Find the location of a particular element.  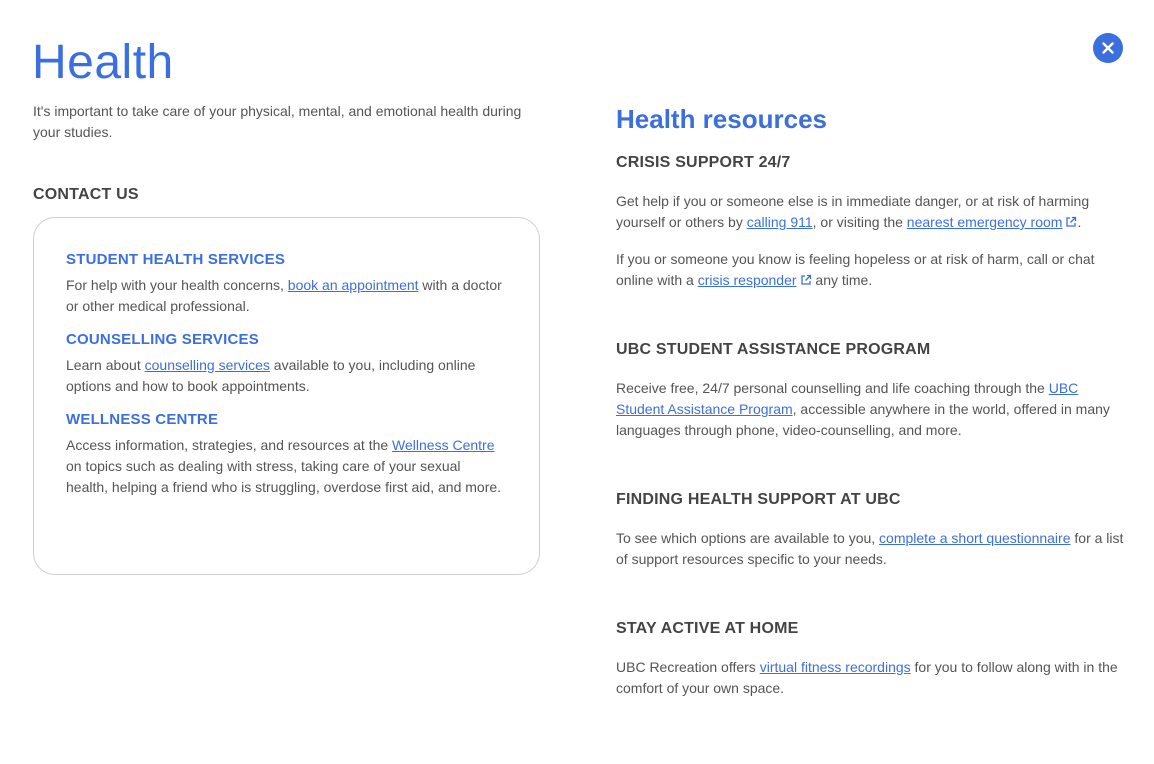

wellness-centre-link: Wellness Centre is located at coordinates (443, 445).